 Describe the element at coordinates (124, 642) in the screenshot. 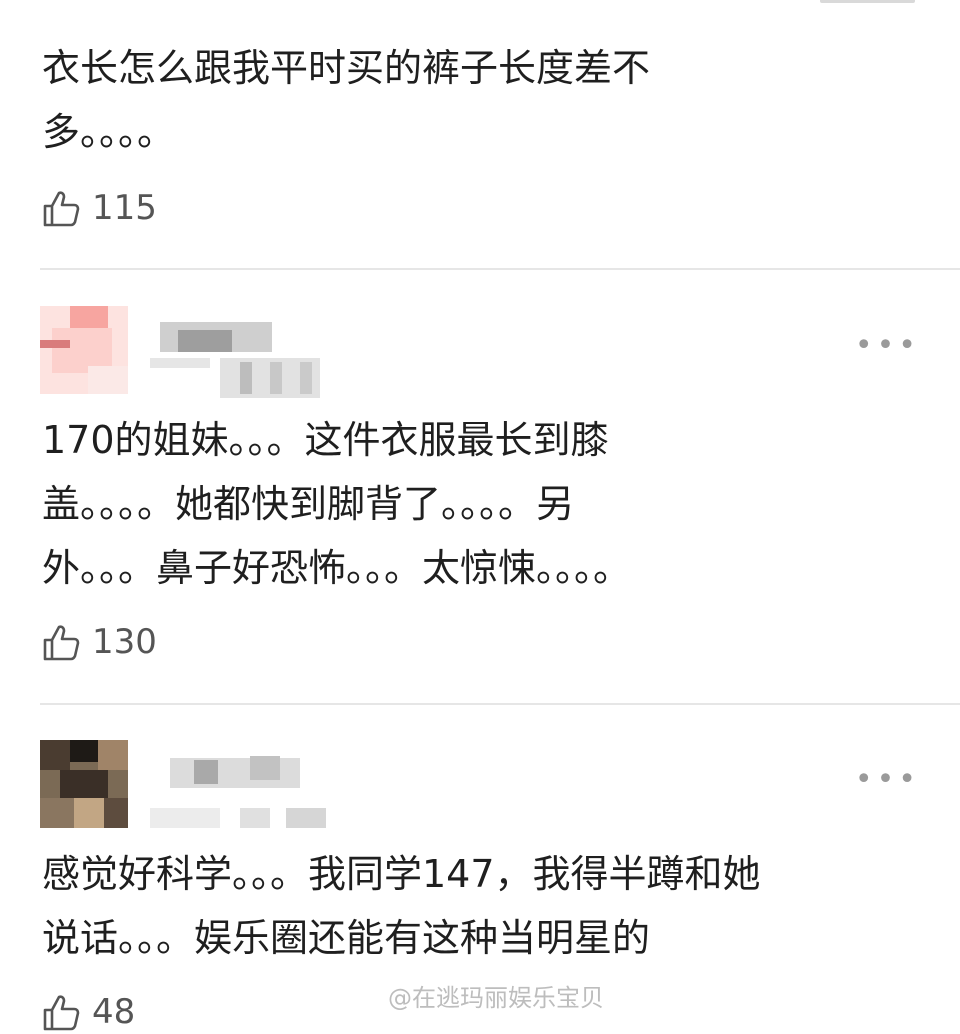

I see `like-count: 130` at that location.